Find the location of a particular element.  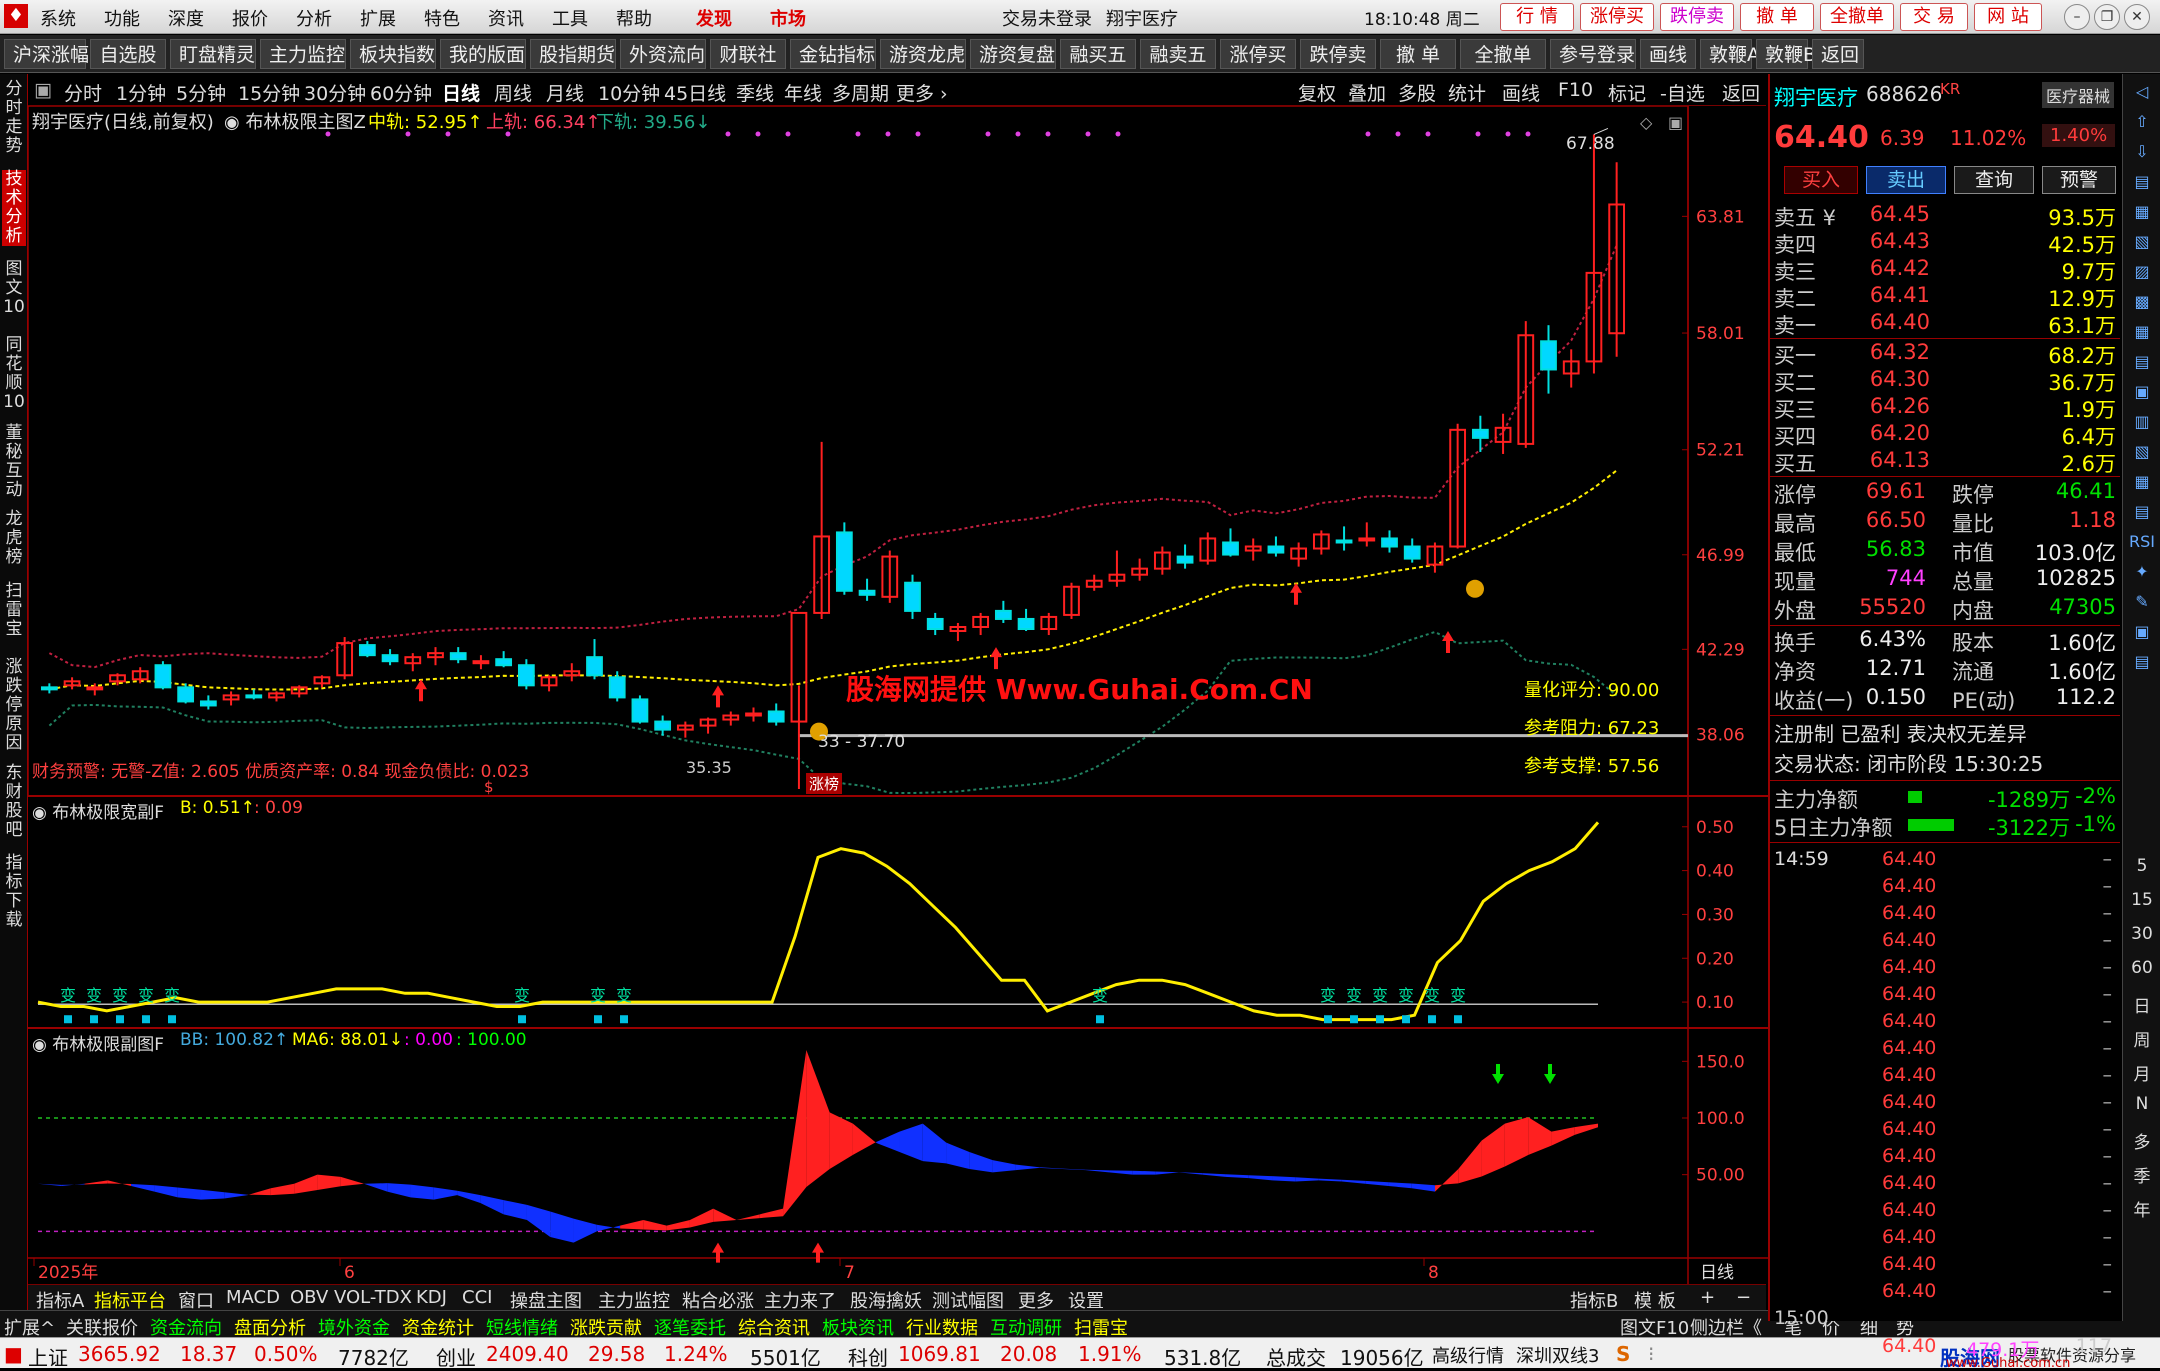

menu-news: 资讯 is located at coordinates (506, 18).